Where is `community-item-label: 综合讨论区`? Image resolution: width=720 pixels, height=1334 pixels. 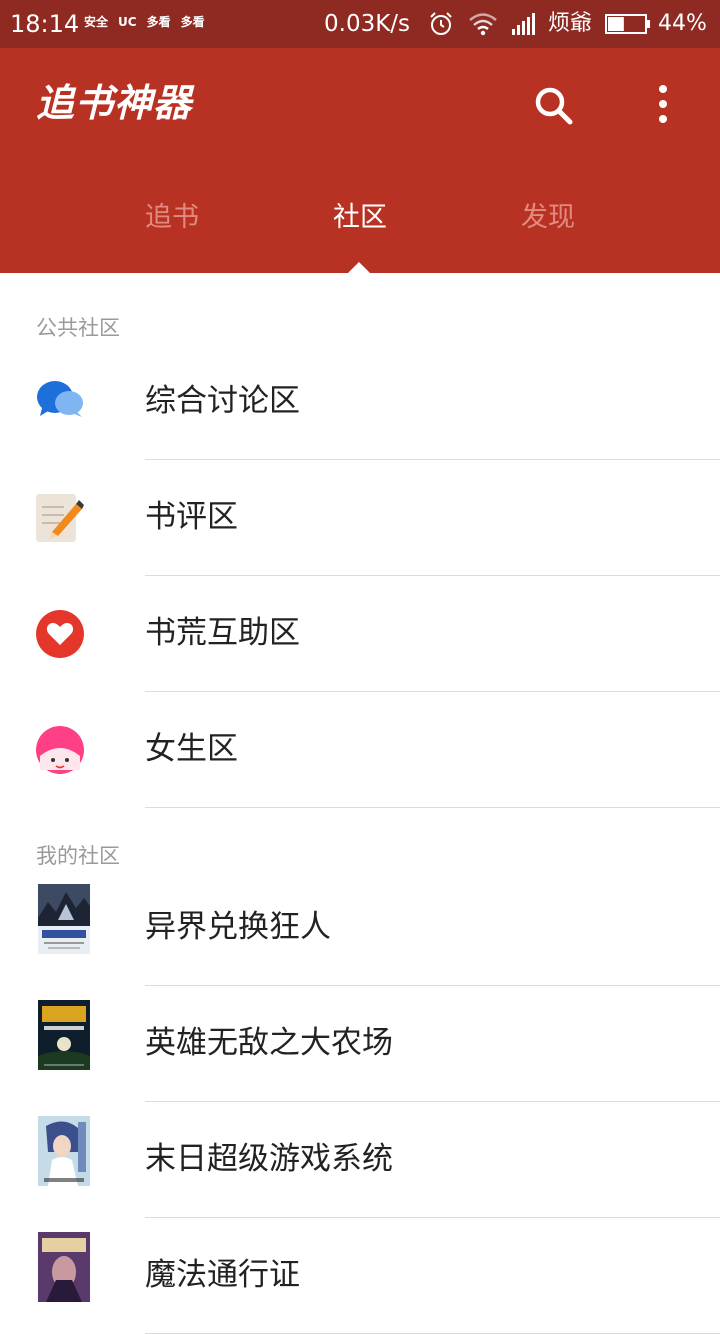
community-item-label: 综合讨论区 is located at coordinates (222, 401).